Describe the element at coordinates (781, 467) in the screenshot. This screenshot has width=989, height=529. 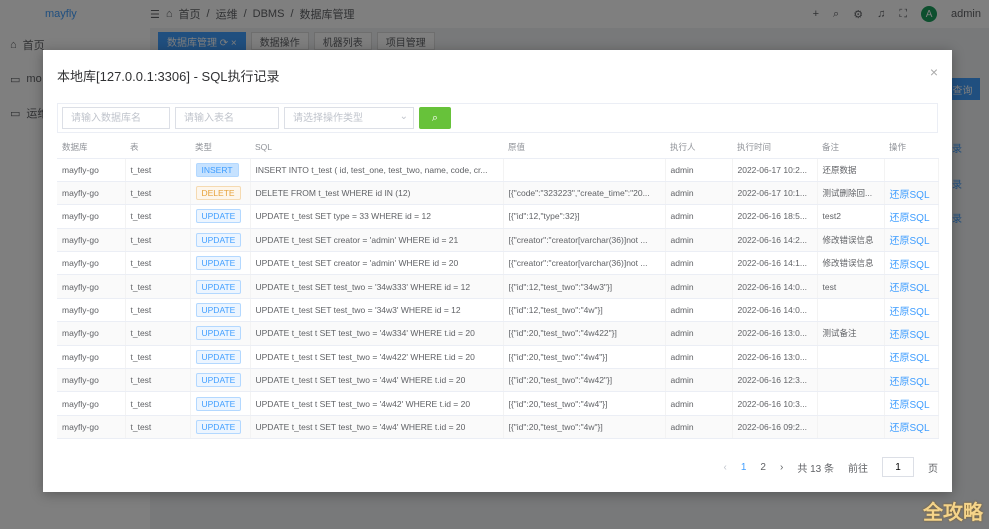
I see `next-page-button: ›` at that location.